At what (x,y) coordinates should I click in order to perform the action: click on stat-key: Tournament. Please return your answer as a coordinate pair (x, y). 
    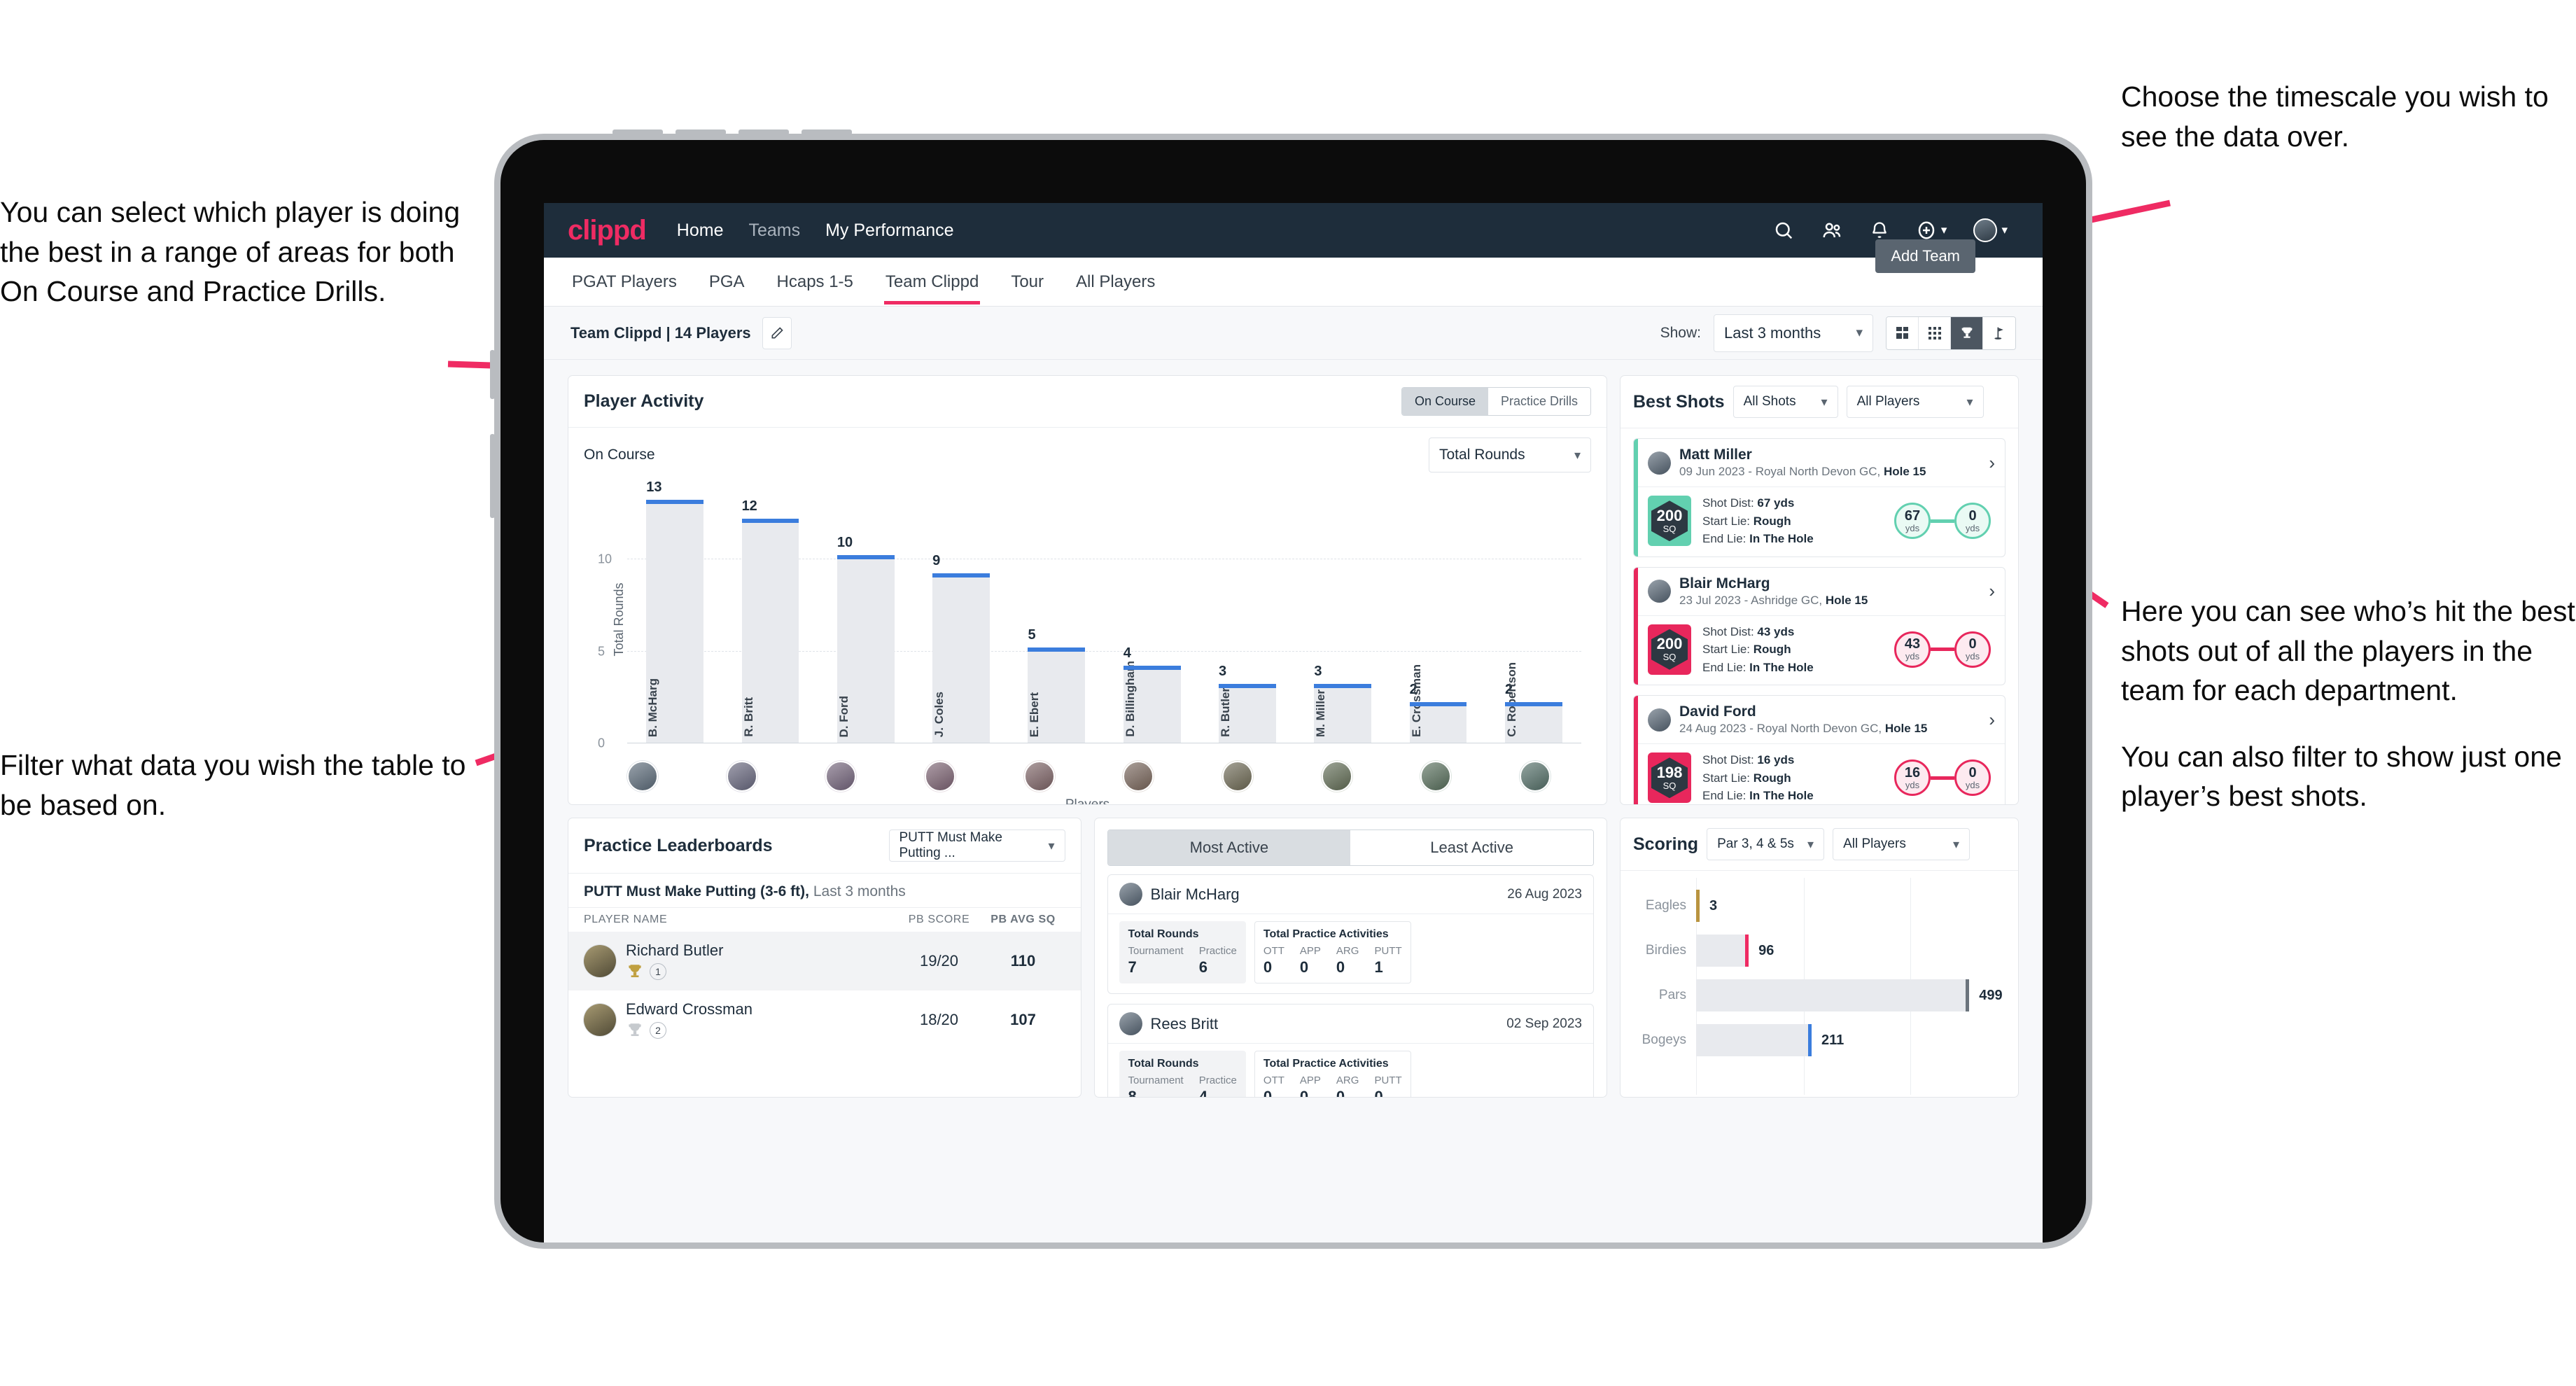
    Looking at the image, I should click on (1156, 1080).